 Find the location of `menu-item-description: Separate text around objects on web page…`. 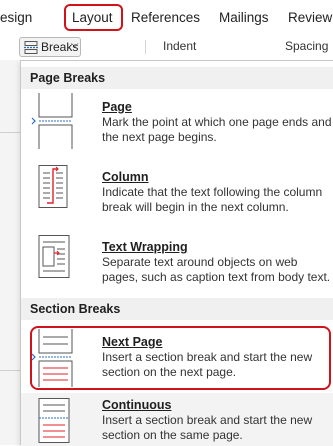

menu-item-description: Separate text around objects on web page… is located at coordinates (216, 269).